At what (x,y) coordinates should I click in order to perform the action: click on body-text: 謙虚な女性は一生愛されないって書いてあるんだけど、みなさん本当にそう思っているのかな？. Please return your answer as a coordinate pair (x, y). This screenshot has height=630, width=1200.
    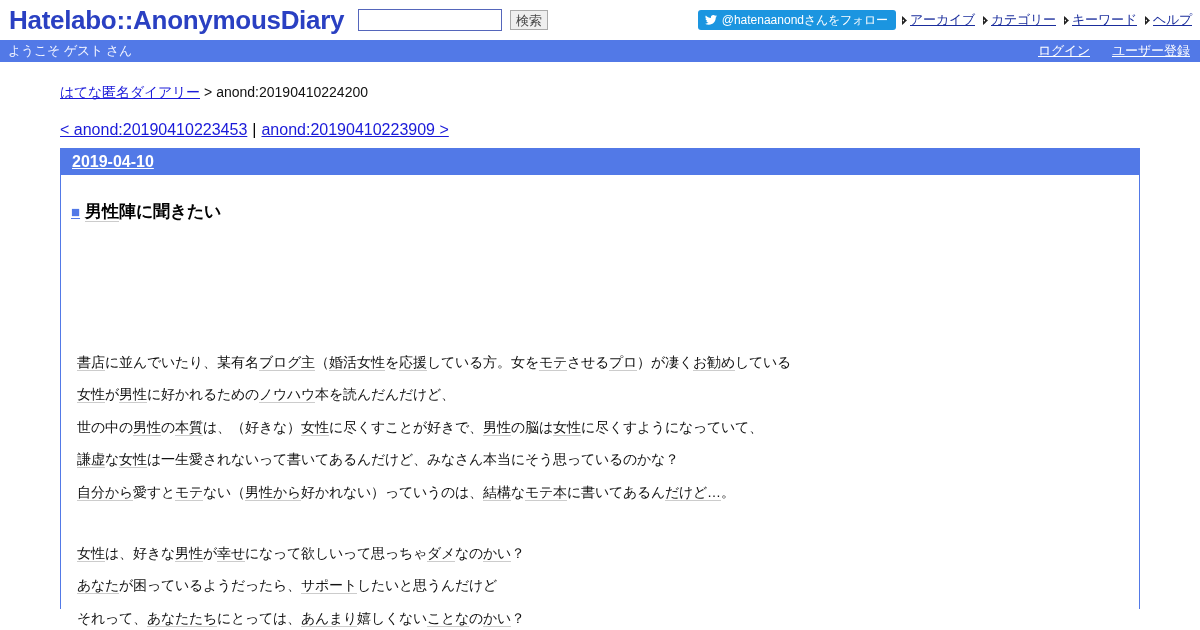
    Looking at the image, I should click on (378, 460).